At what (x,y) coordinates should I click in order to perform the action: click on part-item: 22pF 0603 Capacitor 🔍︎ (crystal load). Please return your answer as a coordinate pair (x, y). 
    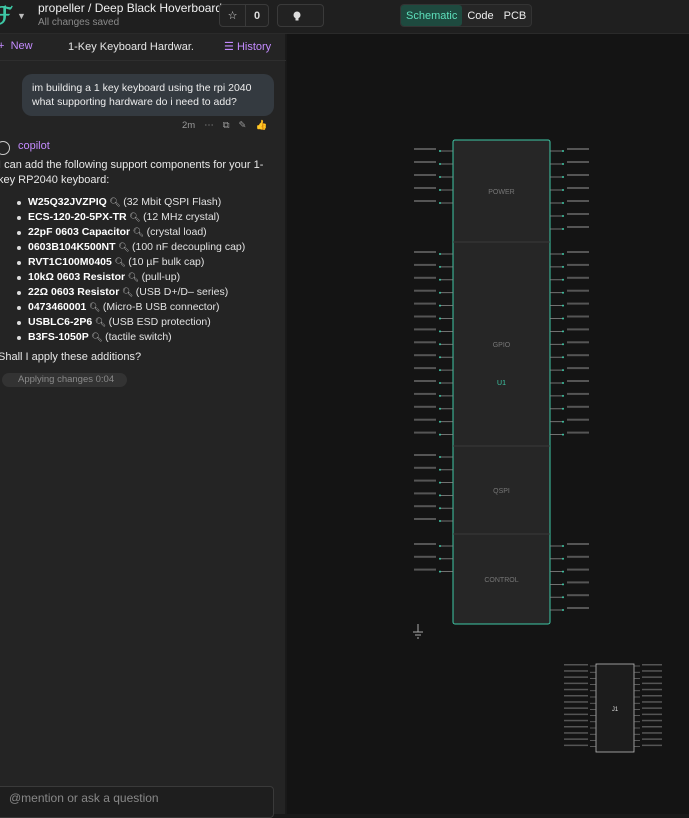
    Looking at the image, I should click on (130, 232).